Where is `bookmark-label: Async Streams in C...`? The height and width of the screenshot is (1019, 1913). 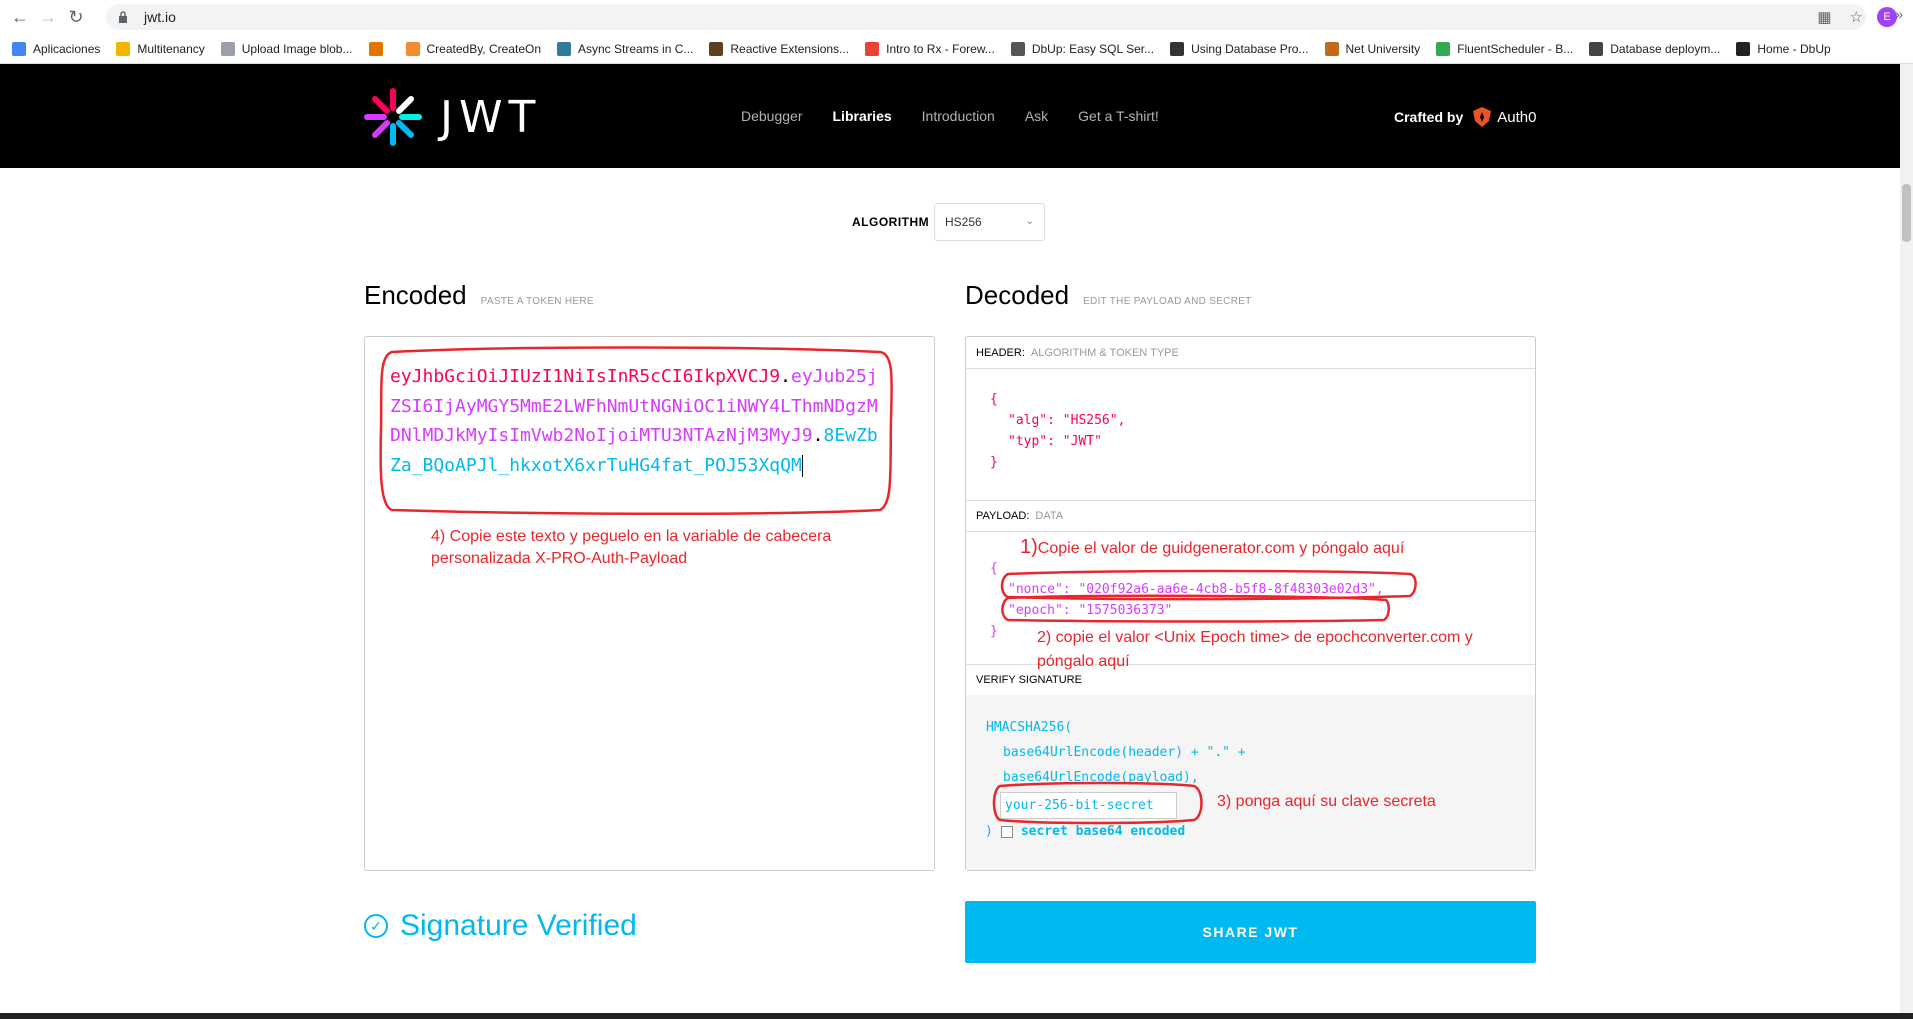 bookmark-label: Async Streams in C... is located at coordinates (636, 48).